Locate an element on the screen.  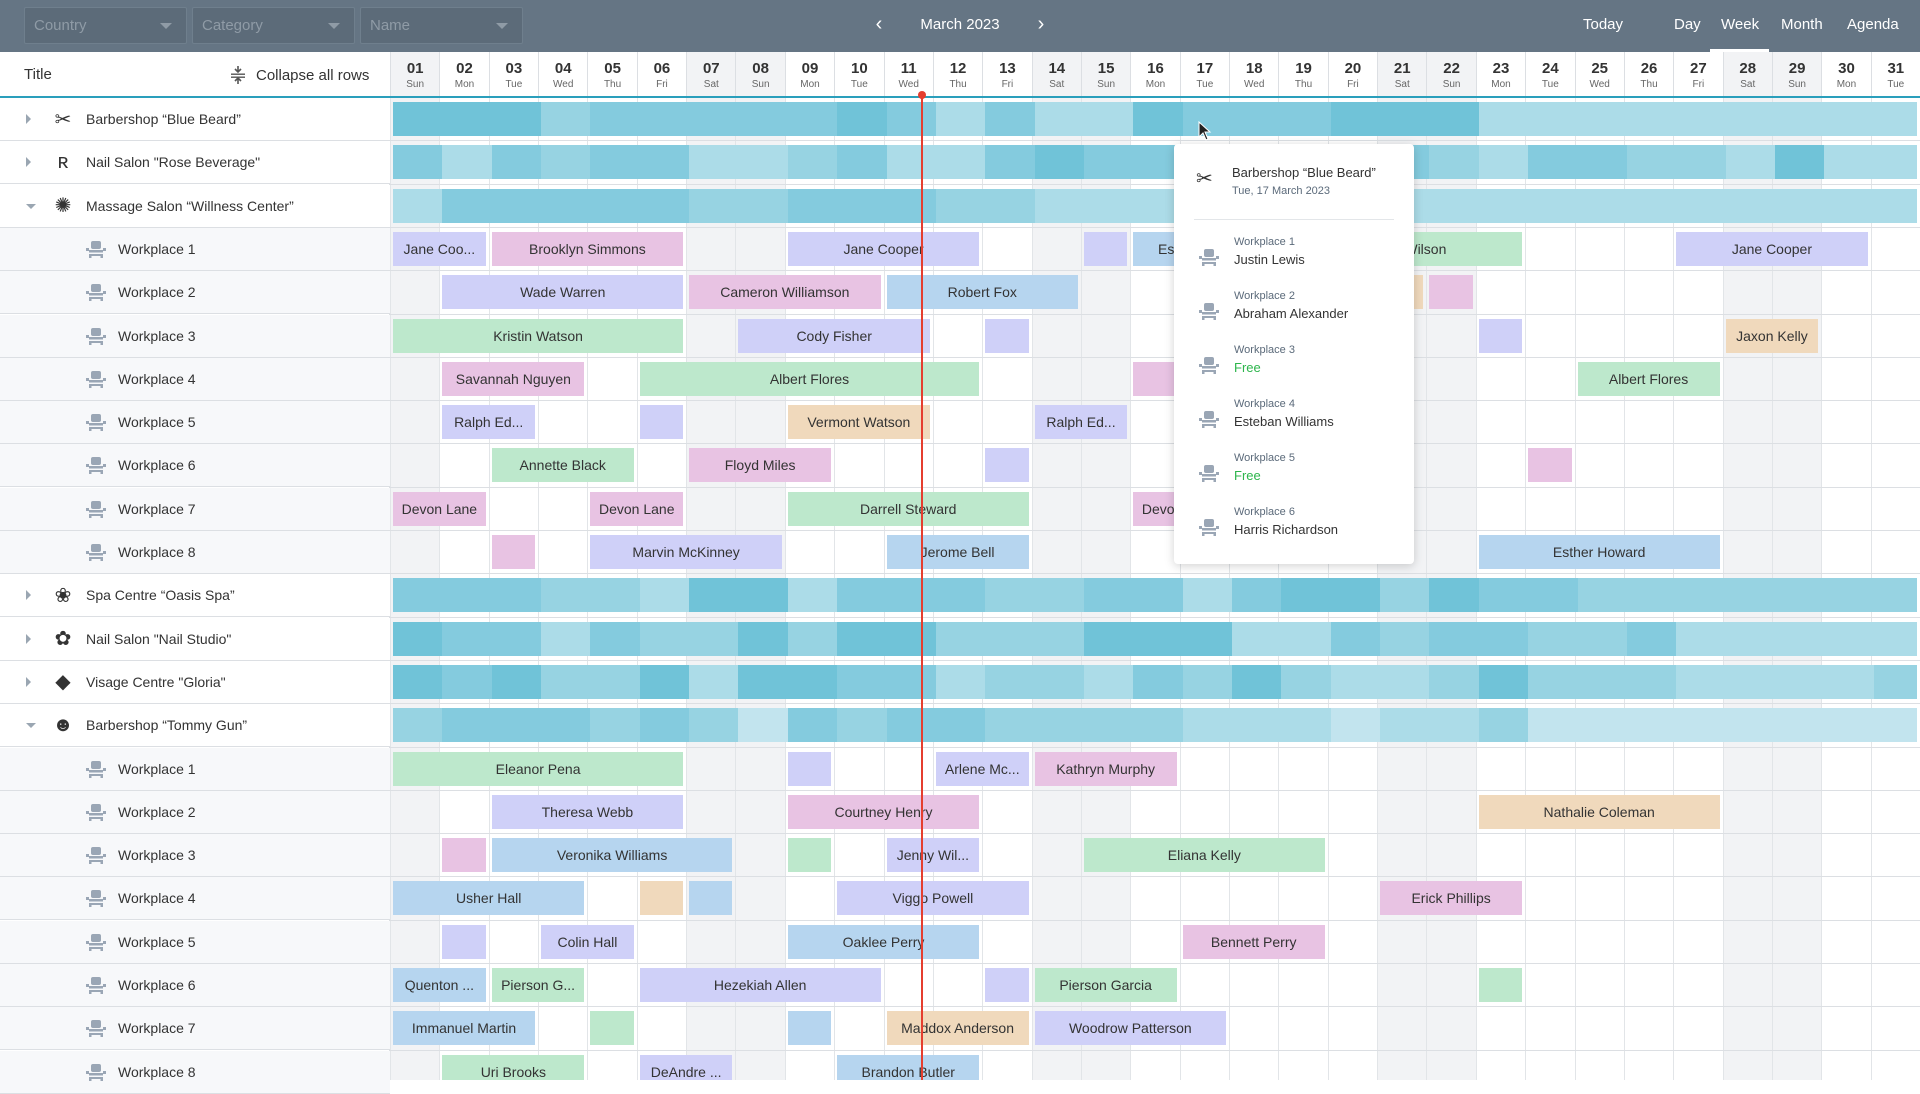
day-header-19: 19 Thu is located at coordinates (1303, 74).